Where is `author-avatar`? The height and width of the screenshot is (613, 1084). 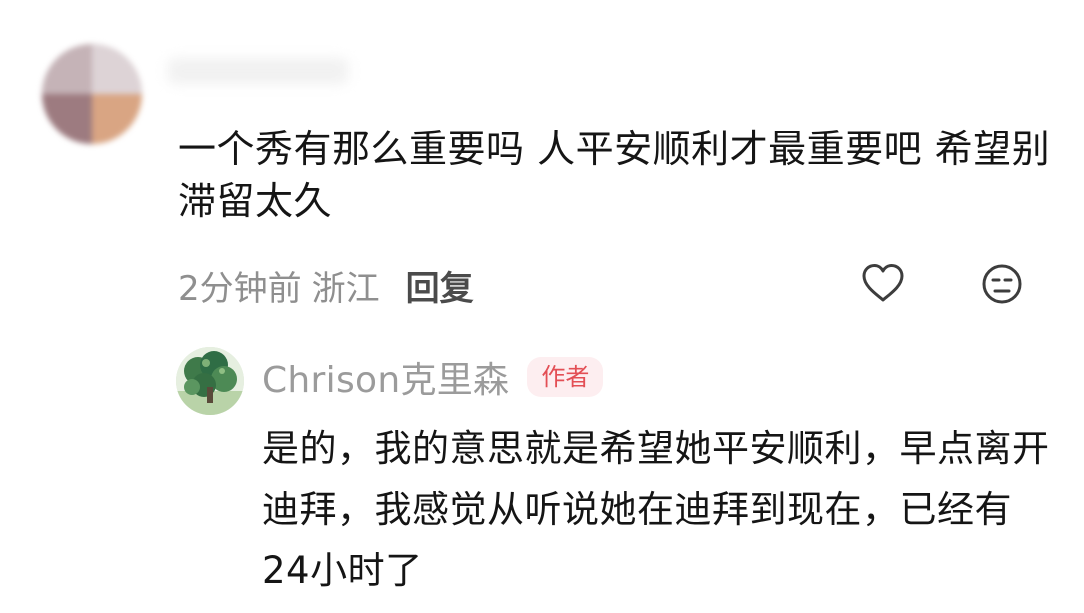
author-avatar is located at coordinates (210, 381).